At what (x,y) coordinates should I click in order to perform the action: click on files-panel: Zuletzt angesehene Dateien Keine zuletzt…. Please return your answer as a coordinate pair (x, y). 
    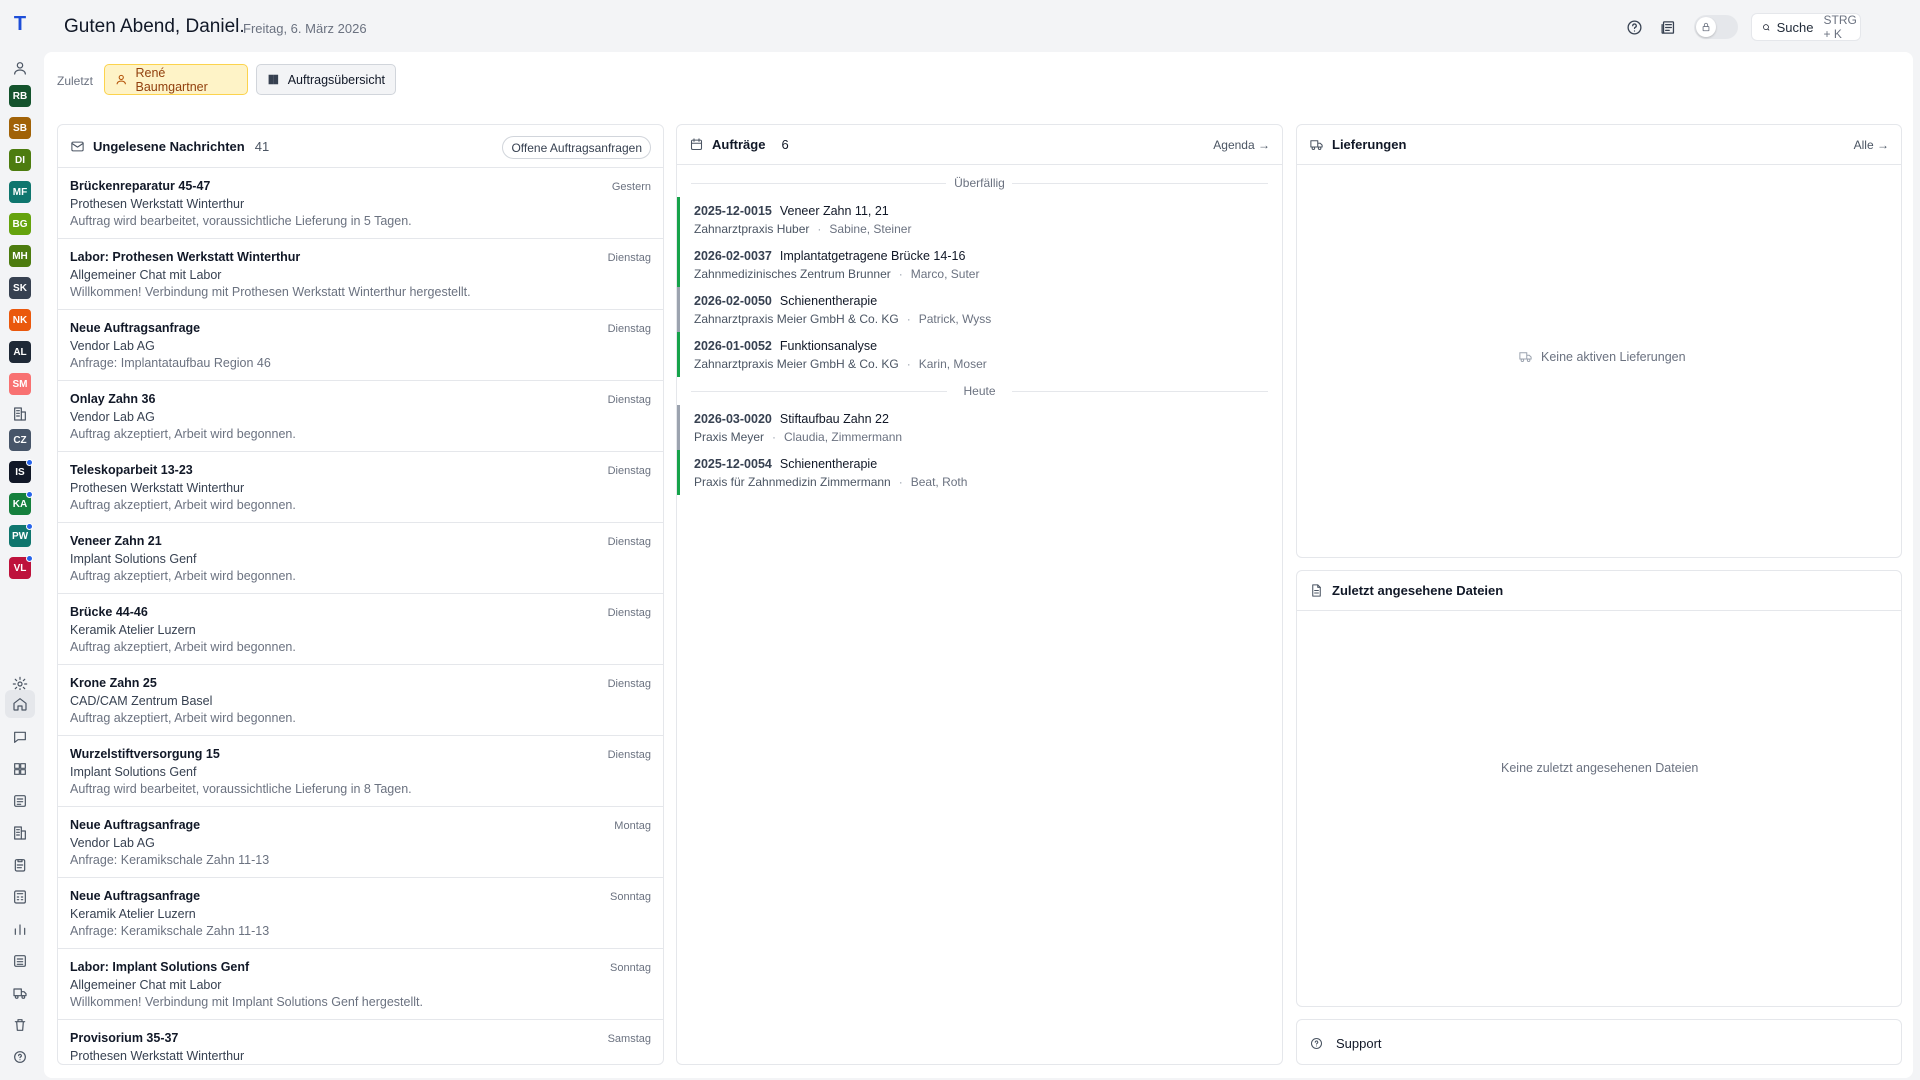
    Looking at the image, I should click on (1599, 788).